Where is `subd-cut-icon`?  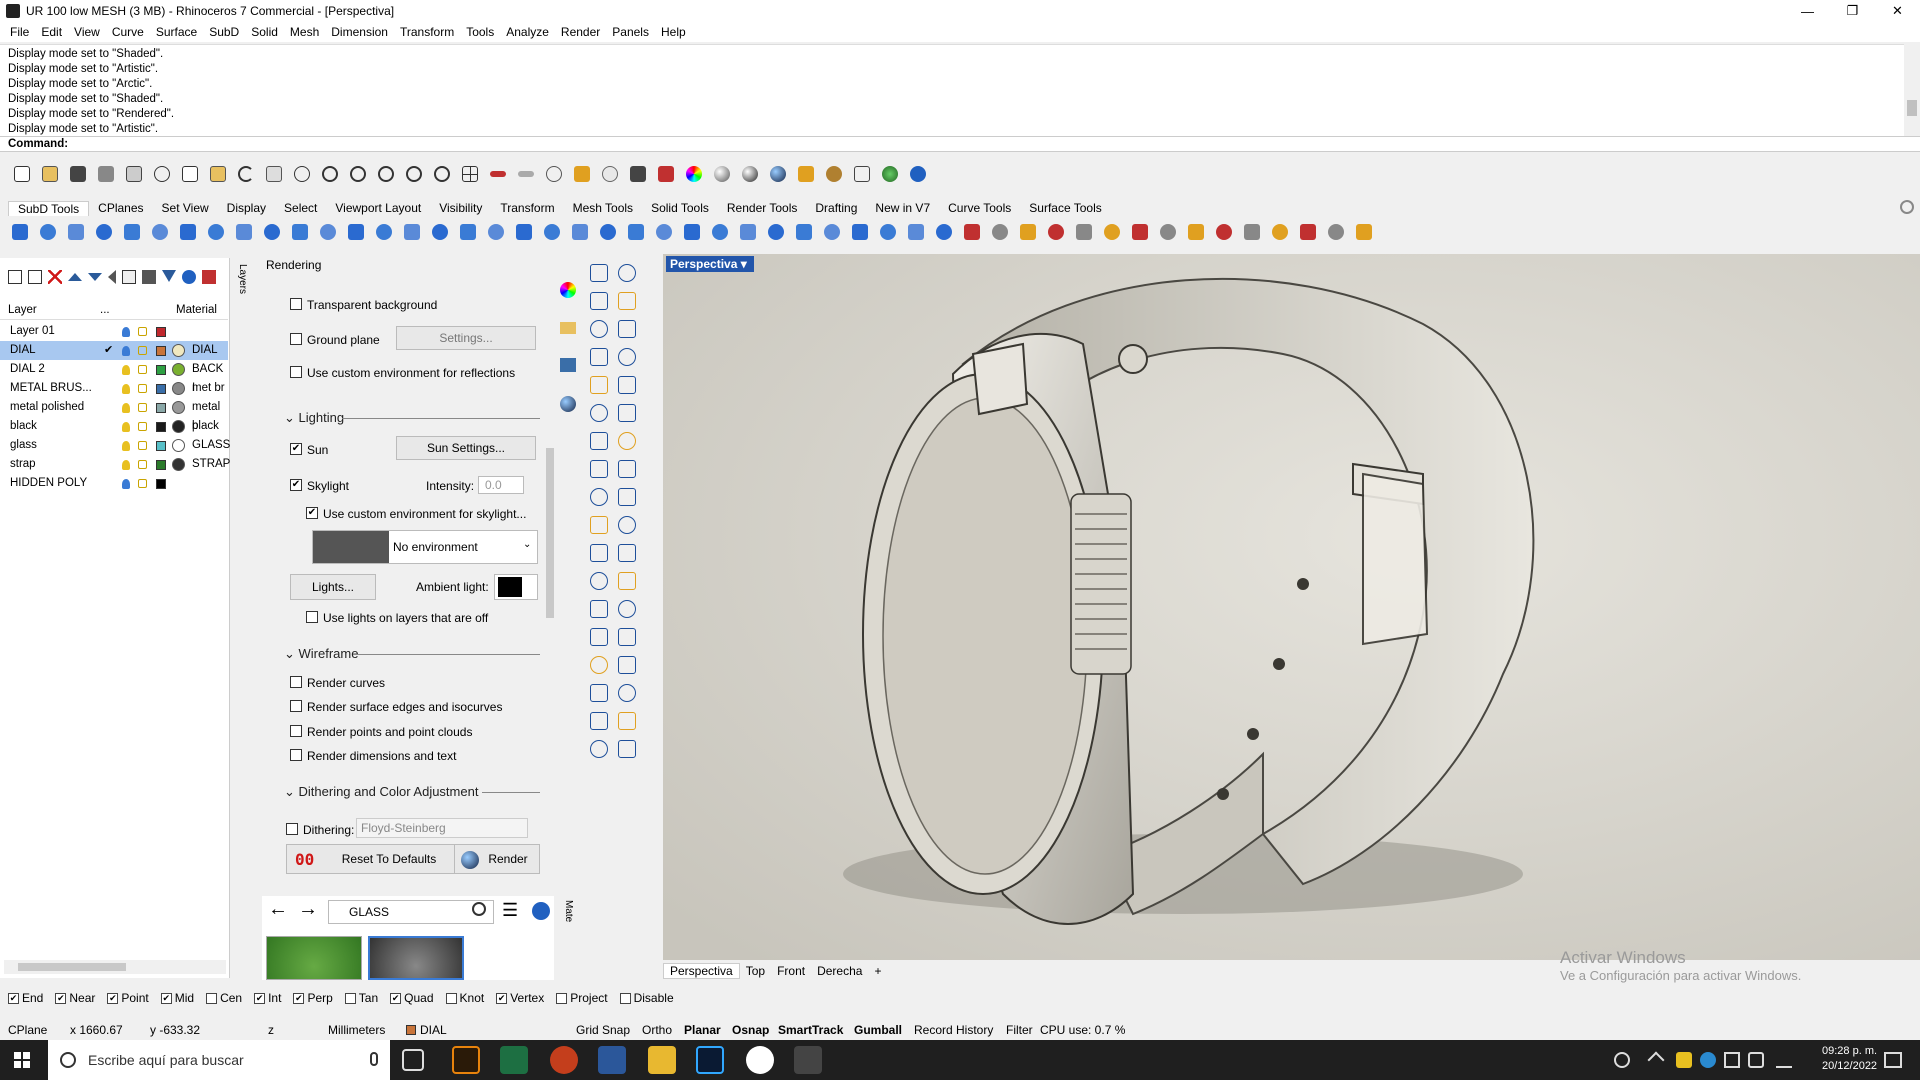
subd-cut-icon is located at coordinates (1224, 232).